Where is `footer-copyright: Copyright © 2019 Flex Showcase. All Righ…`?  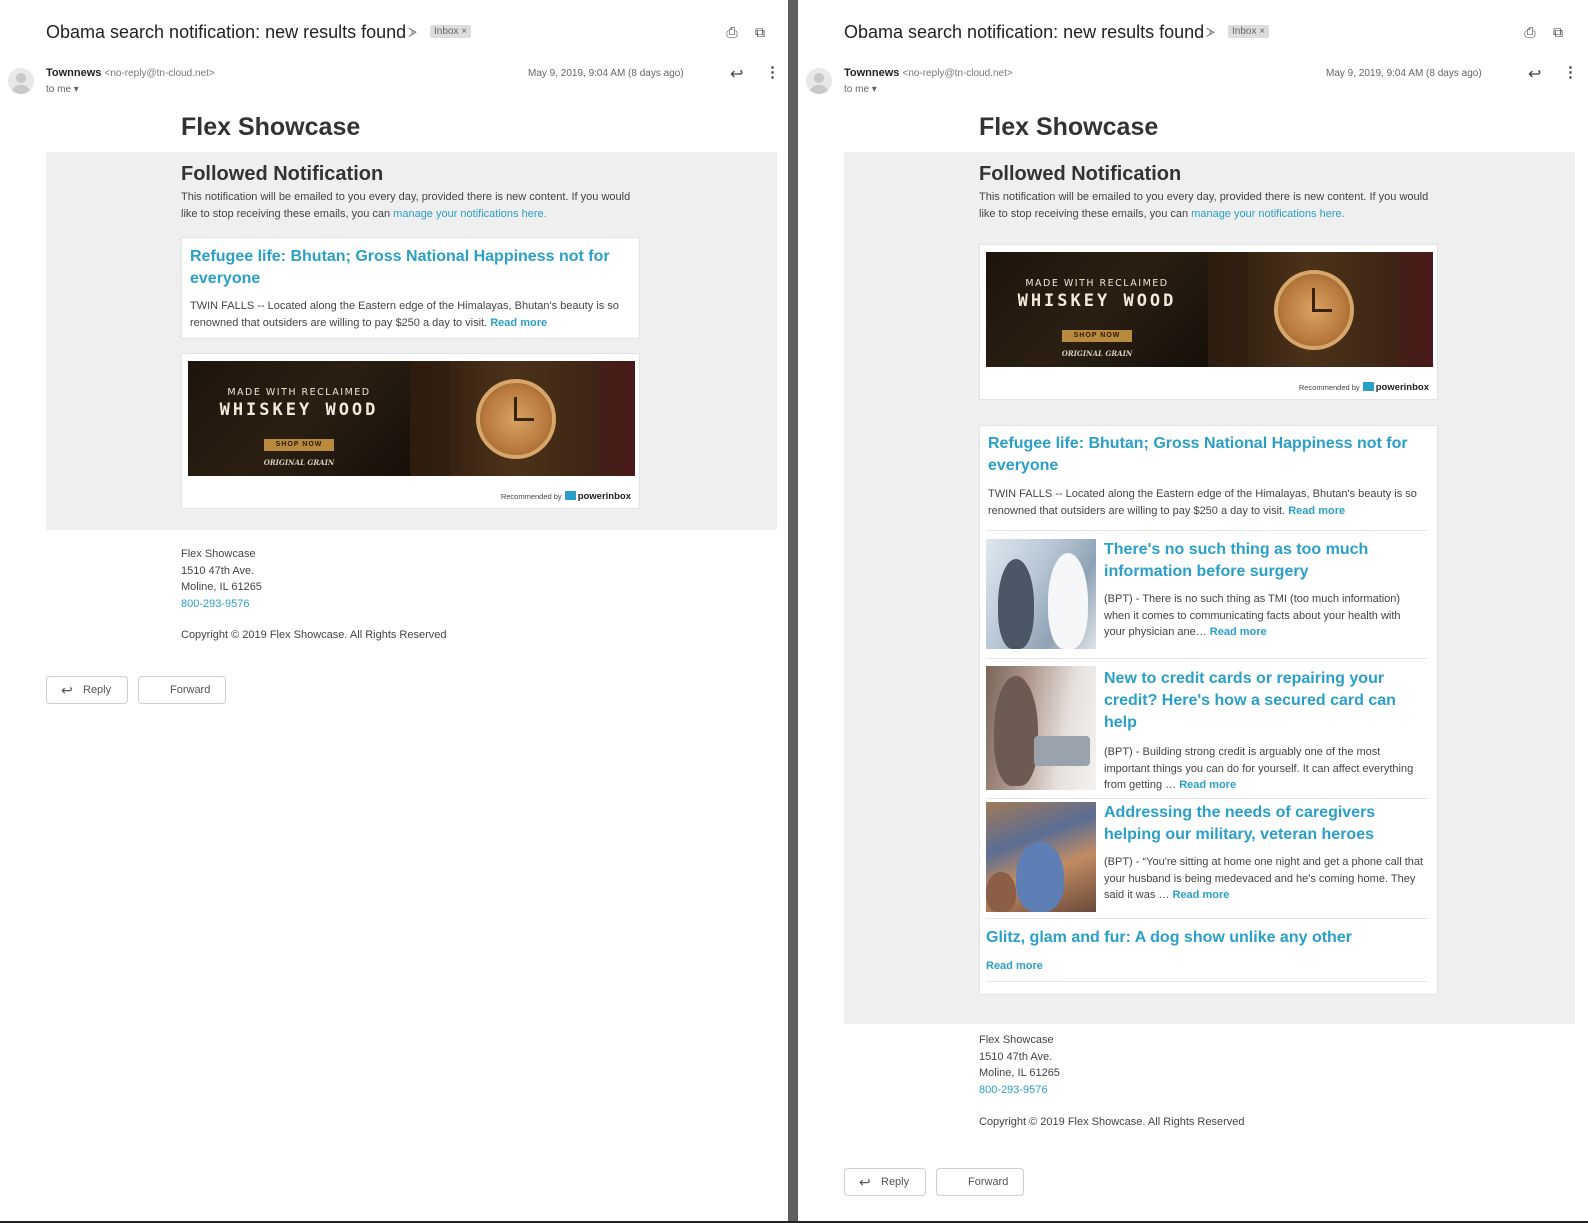 footer-copyright: Copyright © 2019 Flex Showcase. All Righ… is located at coordinates (314, 635).